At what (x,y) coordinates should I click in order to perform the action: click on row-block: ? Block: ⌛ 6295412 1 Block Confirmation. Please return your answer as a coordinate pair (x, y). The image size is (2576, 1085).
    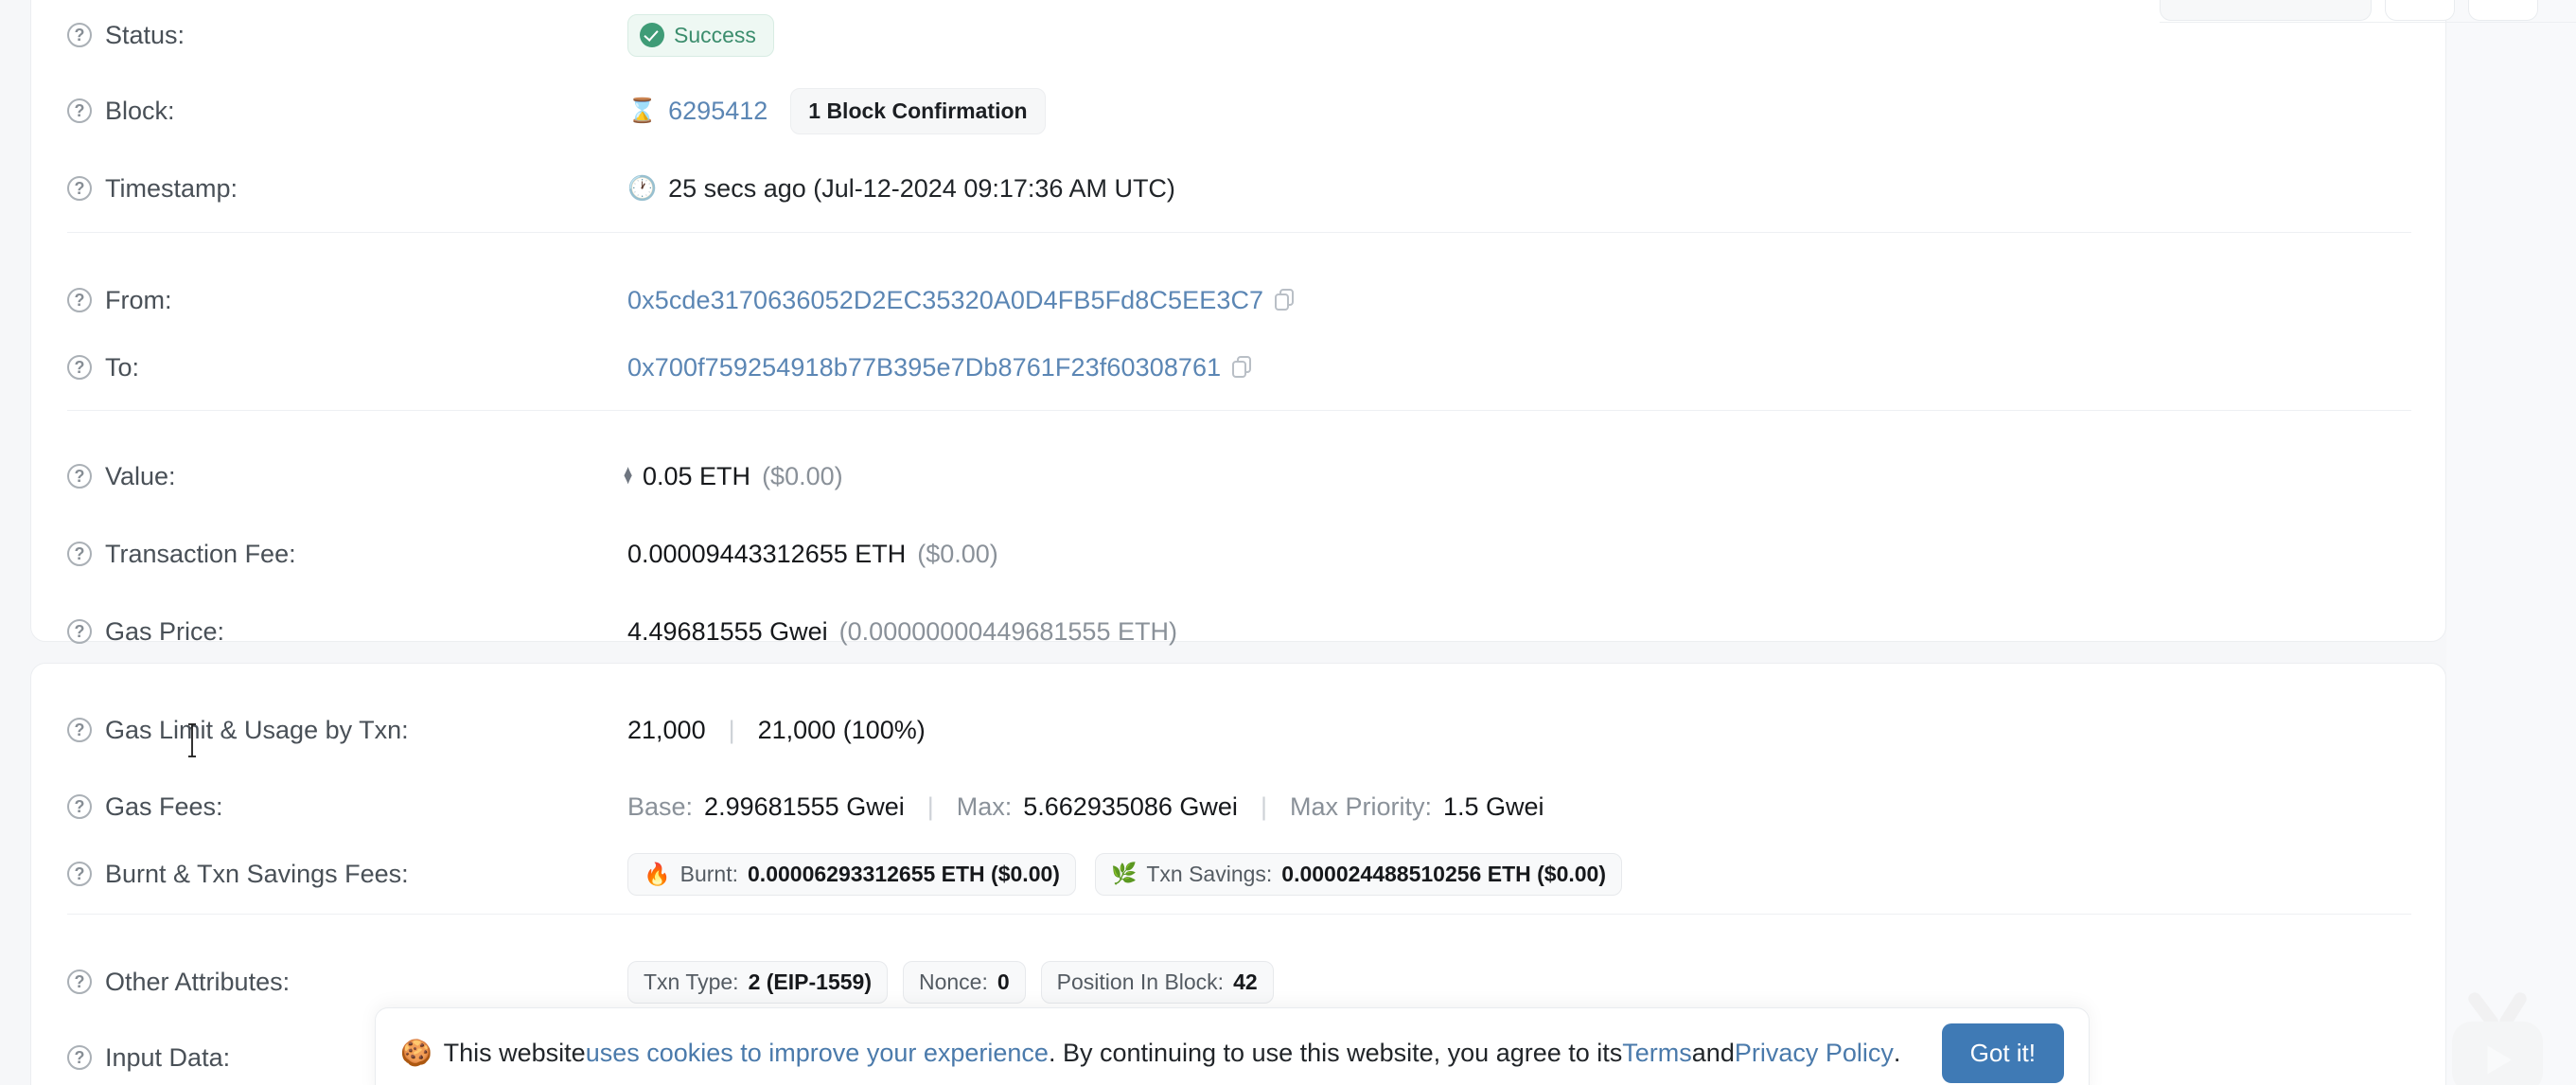
    Looking at the image, I should click on (1238, 111).